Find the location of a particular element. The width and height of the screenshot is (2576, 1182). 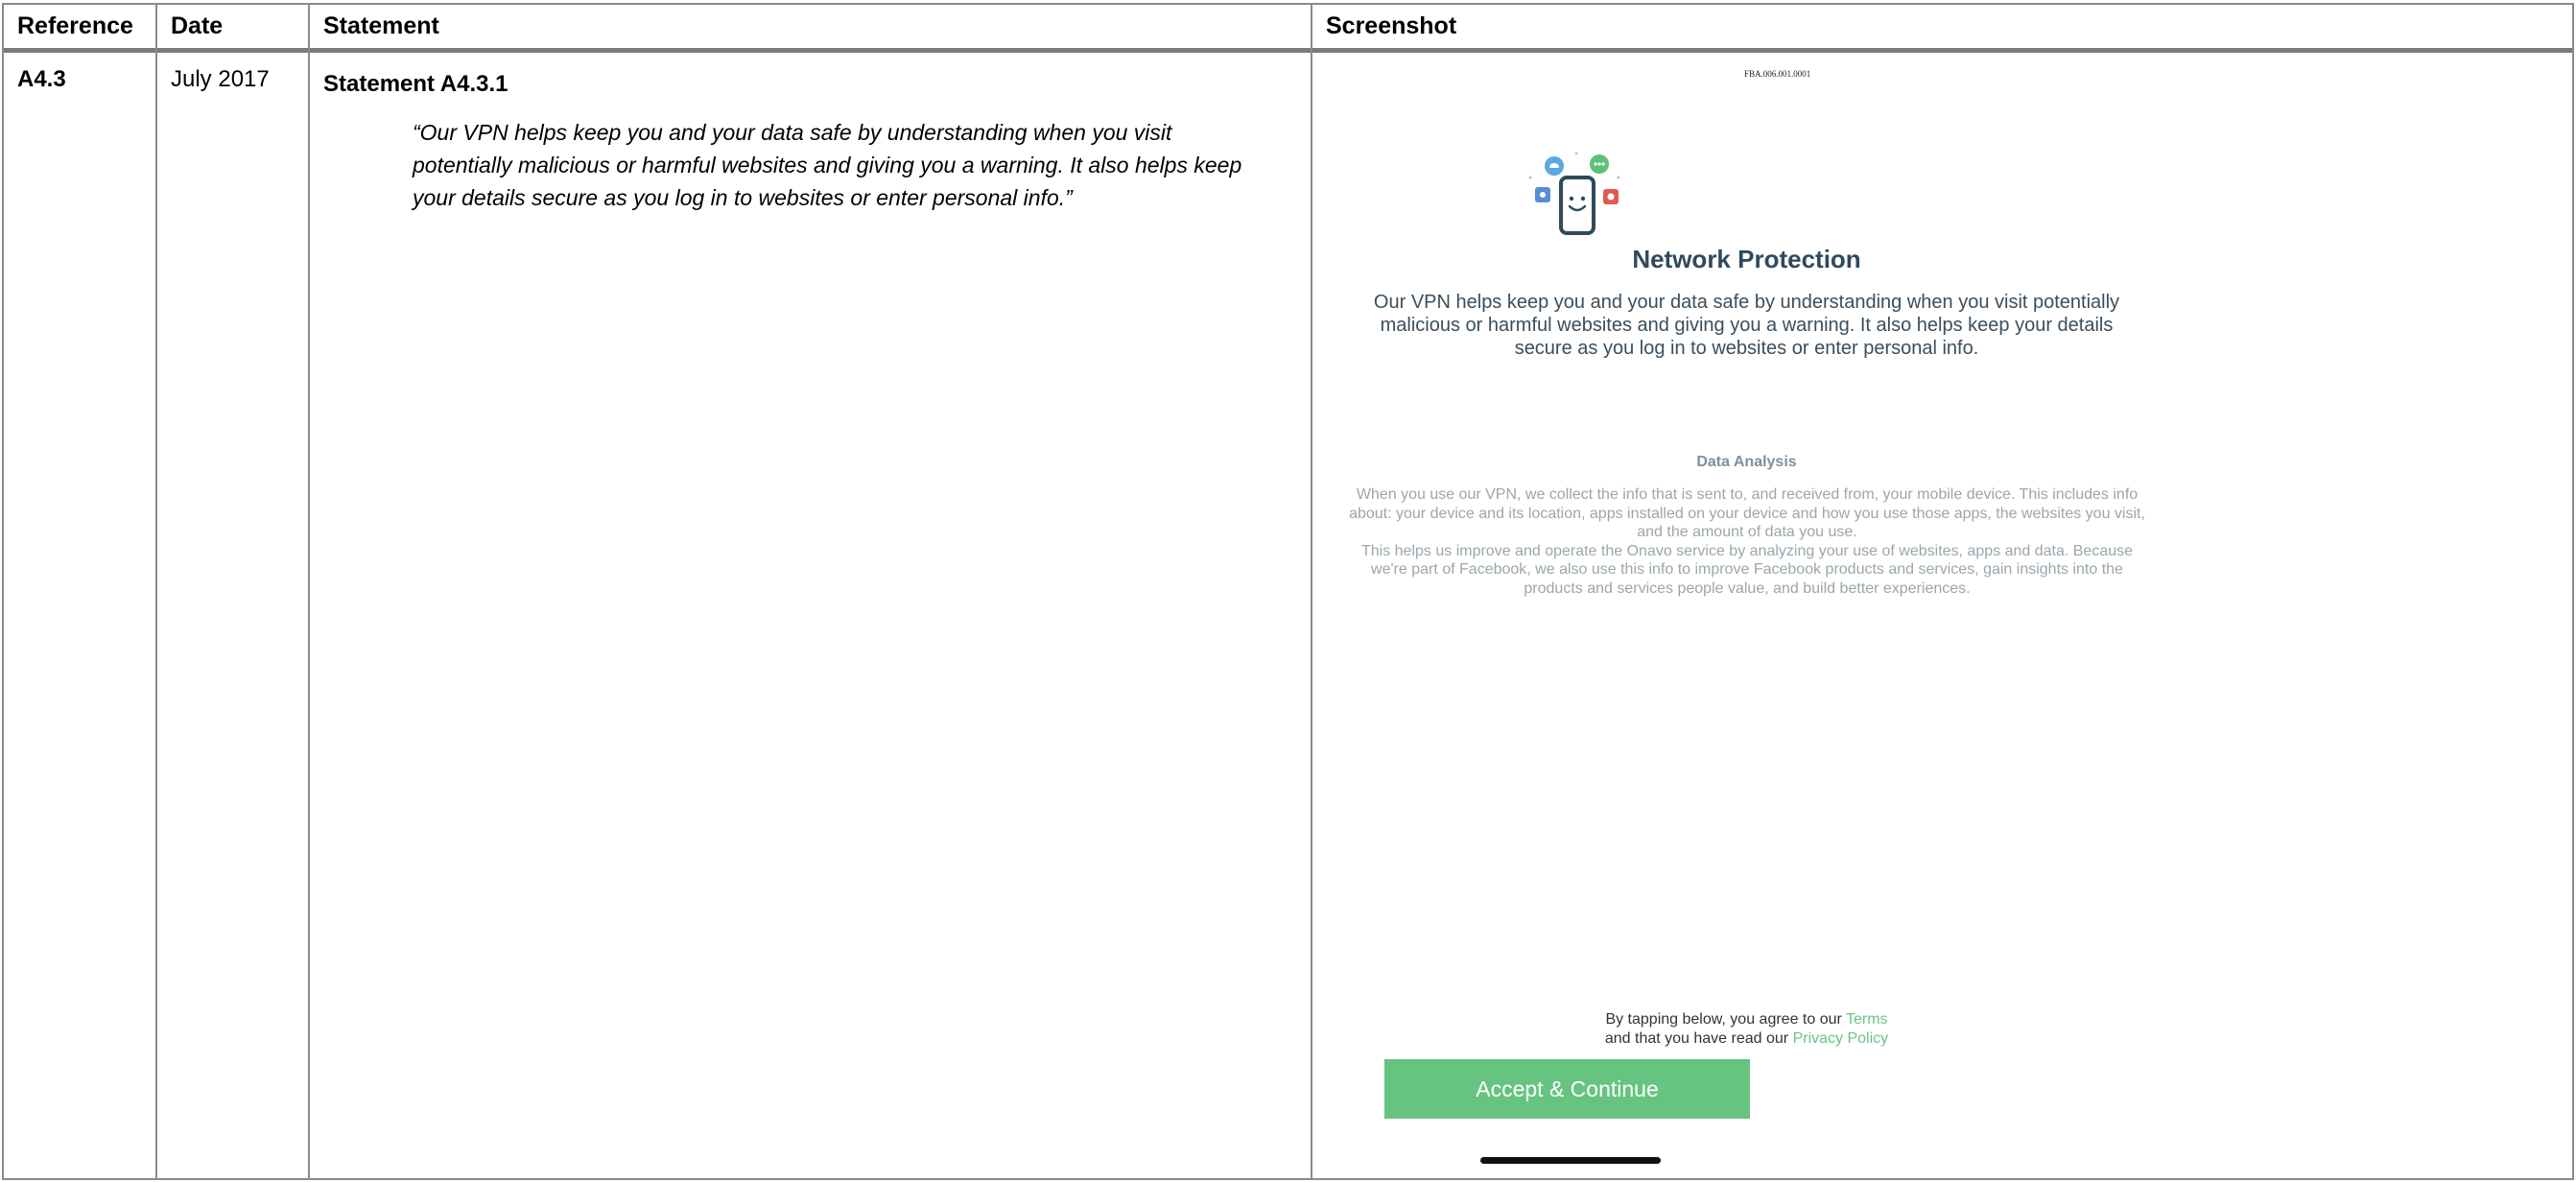

privacy-policy-link: Privacy Policy is located at coordinates (1841, 1039).